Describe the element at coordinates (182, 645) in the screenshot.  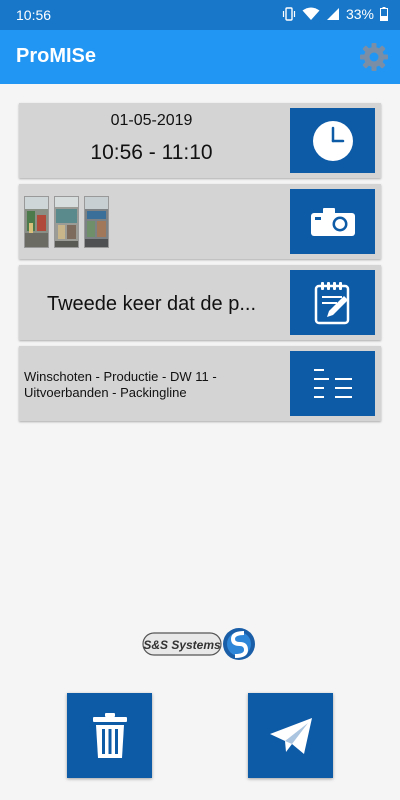
I see `logo-text: S&S Systems` at that location.